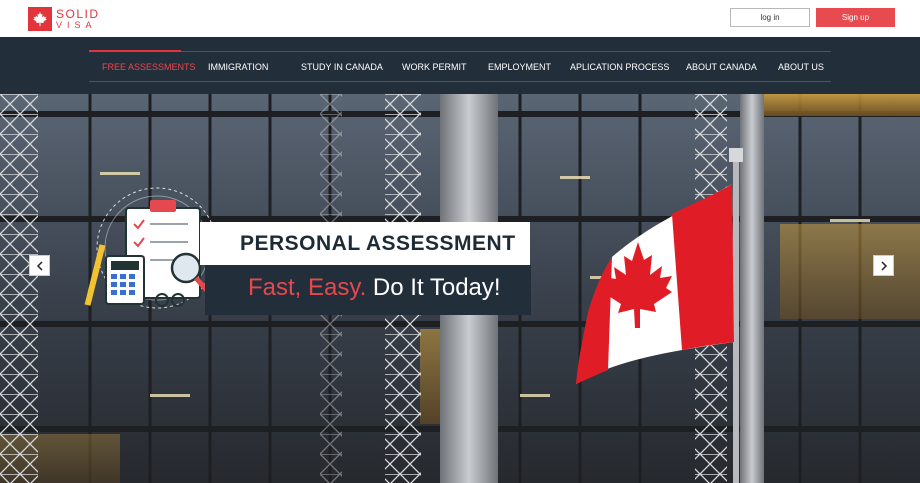  I want to click on chevron-right-icon, so click(883, 265).